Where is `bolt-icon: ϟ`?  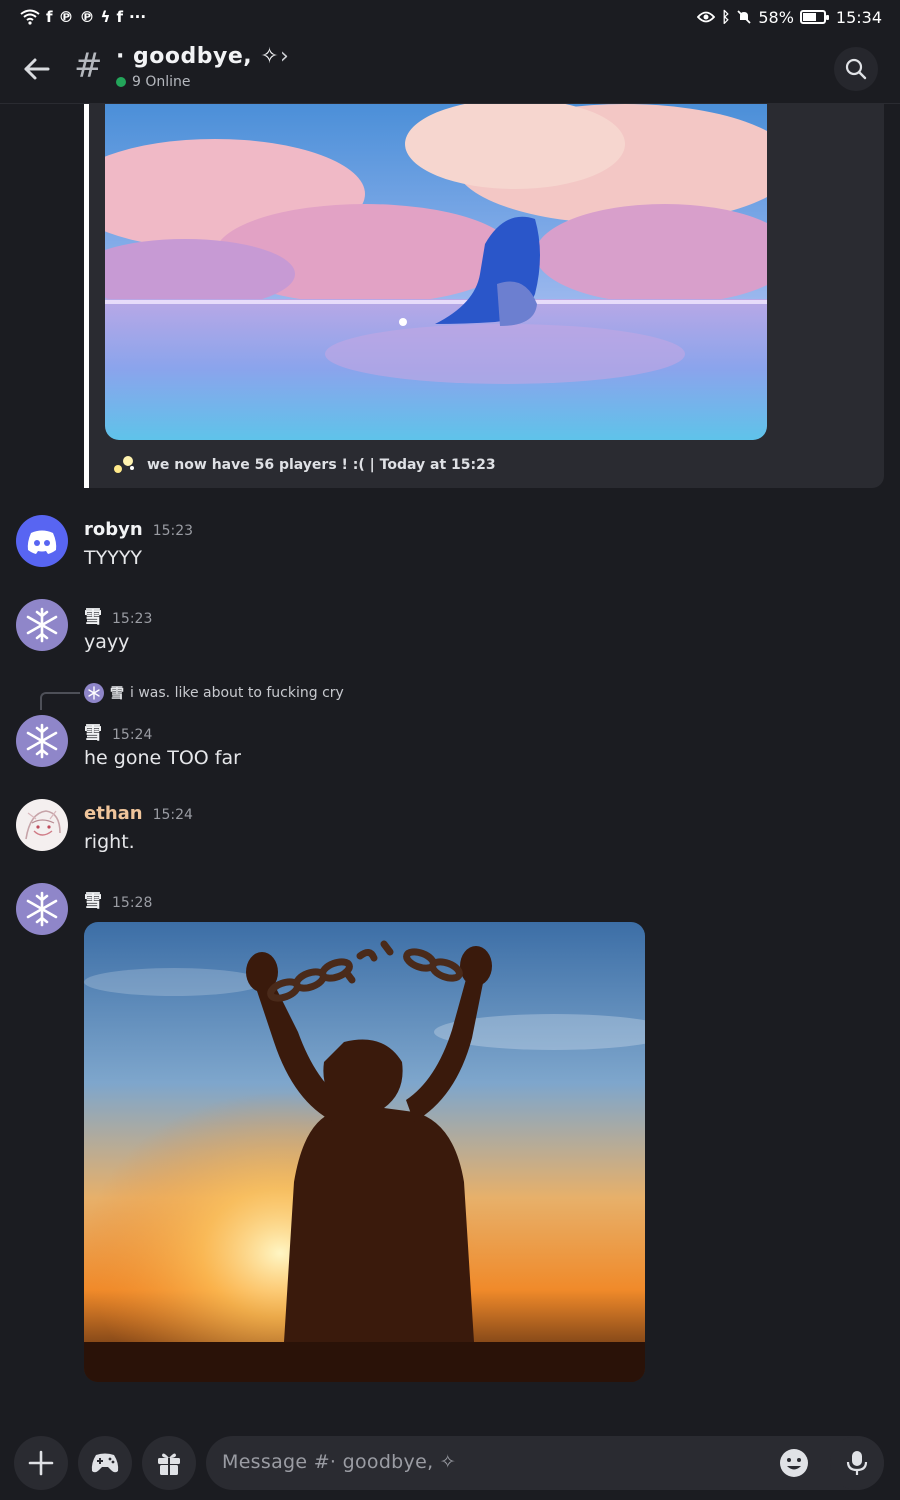
bolt-icon: ϟ is located at coordinates (105, 17).